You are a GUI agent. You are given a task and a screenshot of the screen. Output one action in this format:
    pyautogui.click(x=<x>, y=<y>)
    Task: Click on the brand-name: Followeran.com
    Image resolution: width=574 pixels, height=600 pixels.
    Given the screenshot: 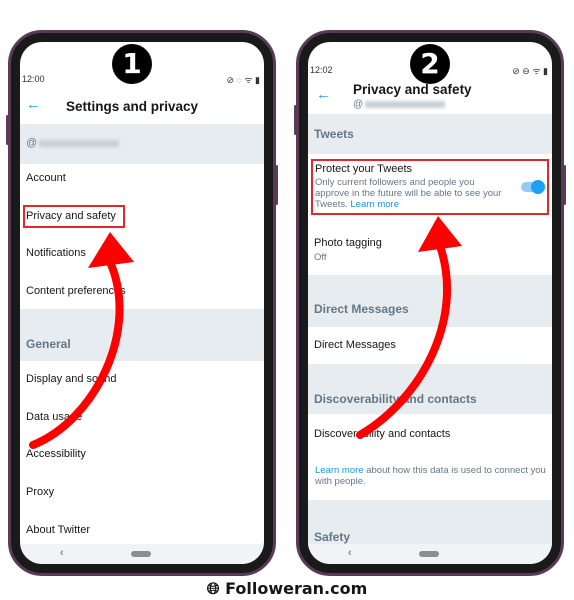 What is the action you would take?
    pyautogui.click(x=296, y=588)
    